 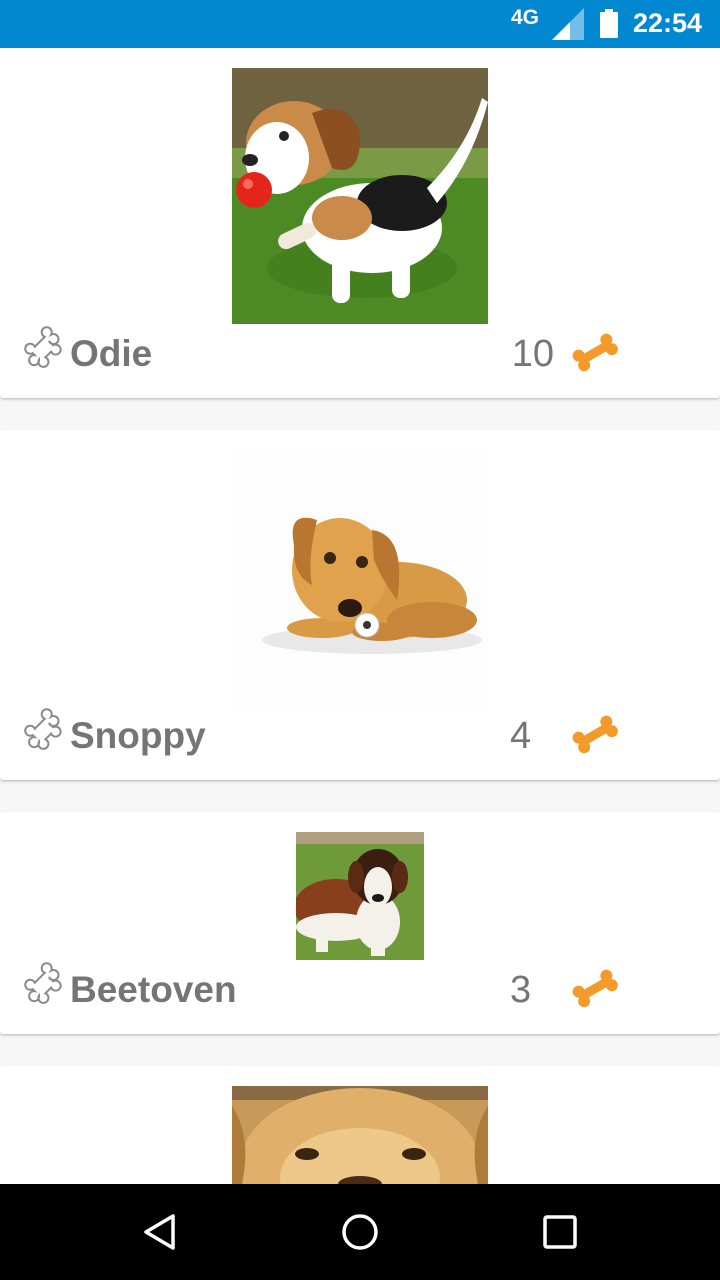 What do you see at coordinates (360, 24) in the screenshot?
I see `status-bar: 4G 22:54` at bounding box center [360, 24].